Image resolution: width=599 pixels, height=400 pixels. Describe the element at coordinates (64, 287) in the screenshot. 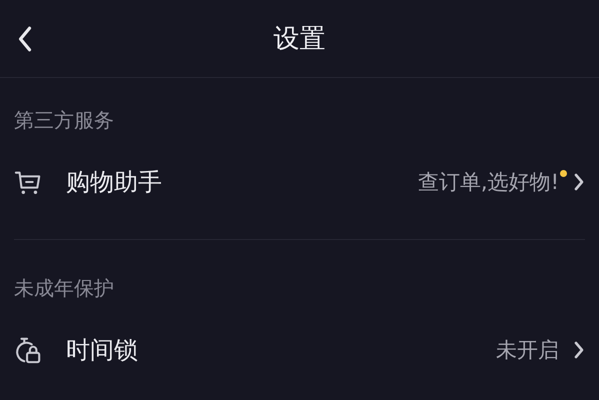

I see `section-title: 未成年保护` at that location.